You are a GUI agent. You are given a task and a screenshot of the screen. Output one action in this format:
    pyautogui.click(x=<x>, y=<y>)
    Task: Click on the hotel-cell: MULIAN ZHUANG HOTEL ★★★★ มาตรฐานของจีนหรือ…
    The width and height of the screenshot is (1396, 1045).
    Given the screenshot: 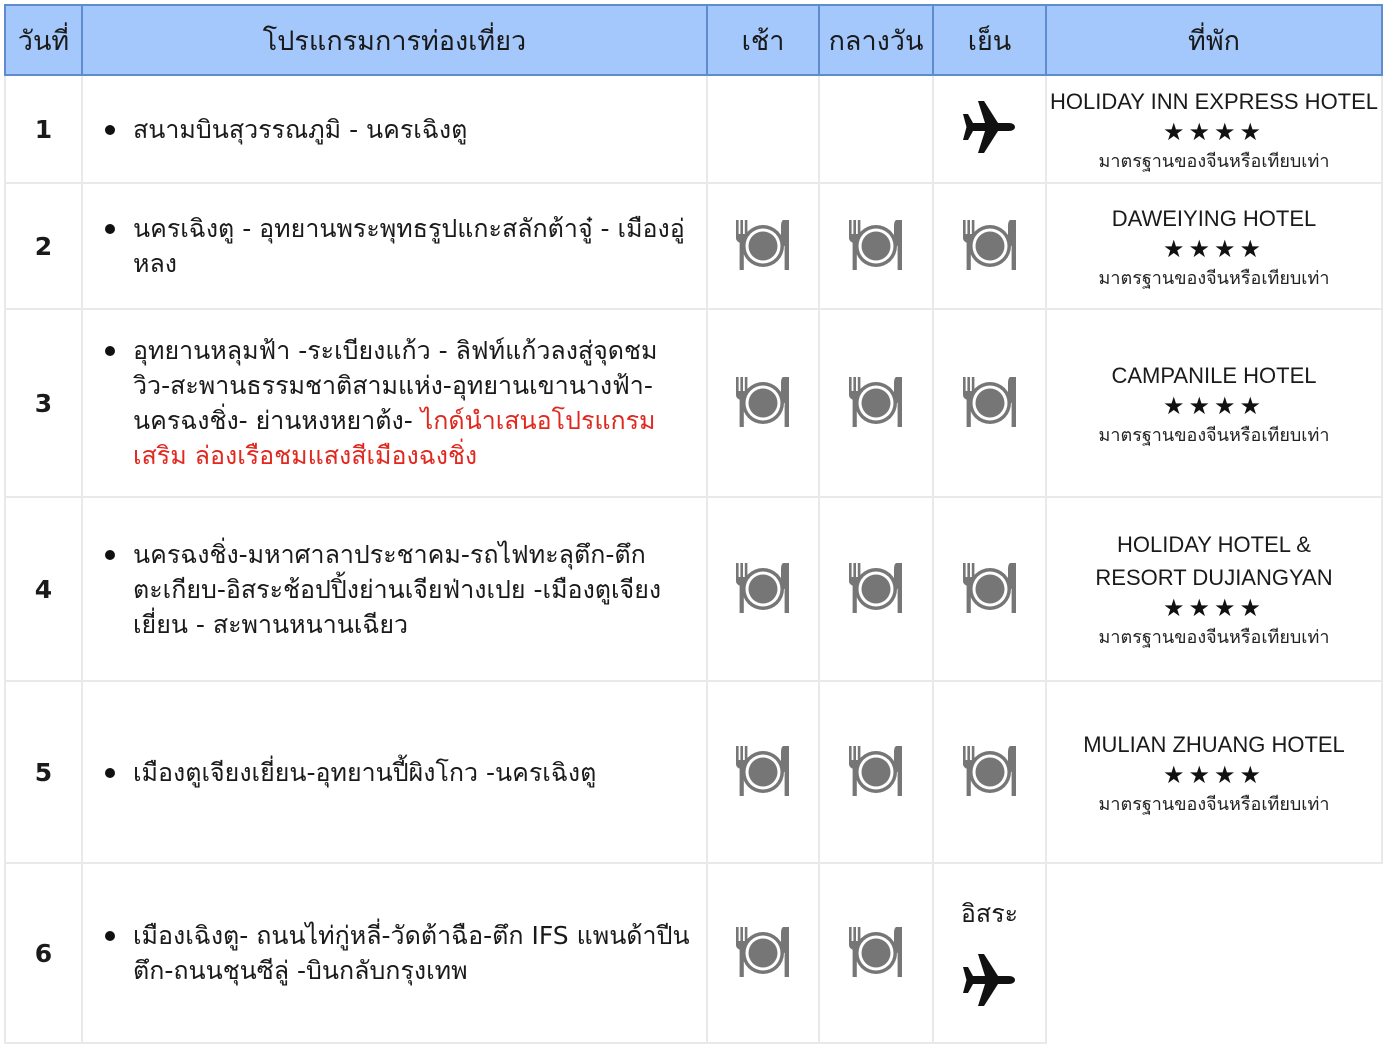 What is the action you would take?
    pyautogui.click(x=1214, y=772)
    